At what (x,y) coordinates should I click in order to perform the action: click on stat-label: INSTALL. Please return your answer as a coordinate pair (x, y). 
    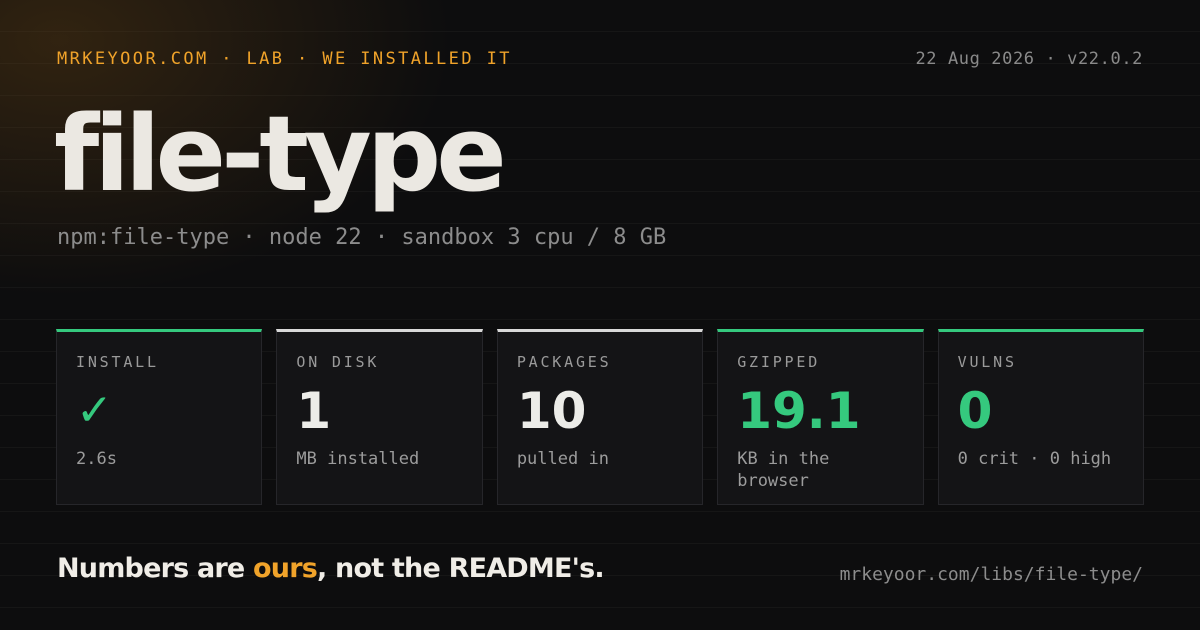
    Looking at the image, I should click on (117, 362).